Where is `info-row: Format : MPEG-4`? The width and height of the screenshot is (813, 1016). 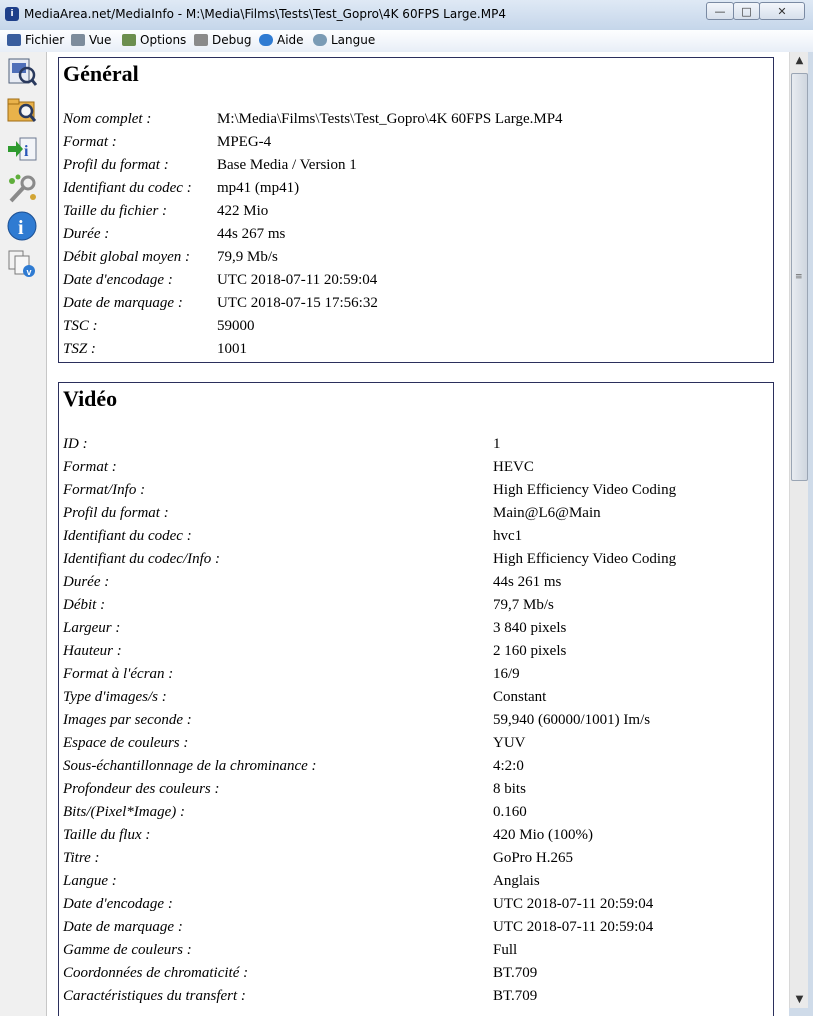
info-row: Format : MPEG-4 is located at coordinates (415, 145).